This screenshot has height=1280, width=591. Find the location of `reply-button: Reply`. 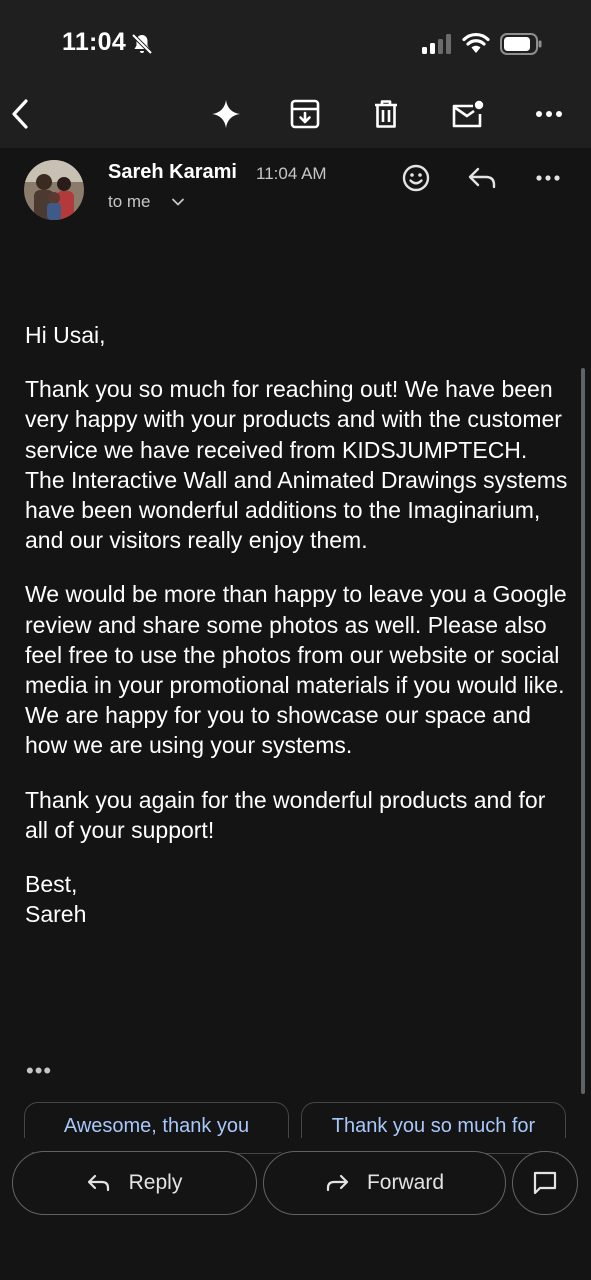

reply-button: Reply is located at coordinates (134, 1183).